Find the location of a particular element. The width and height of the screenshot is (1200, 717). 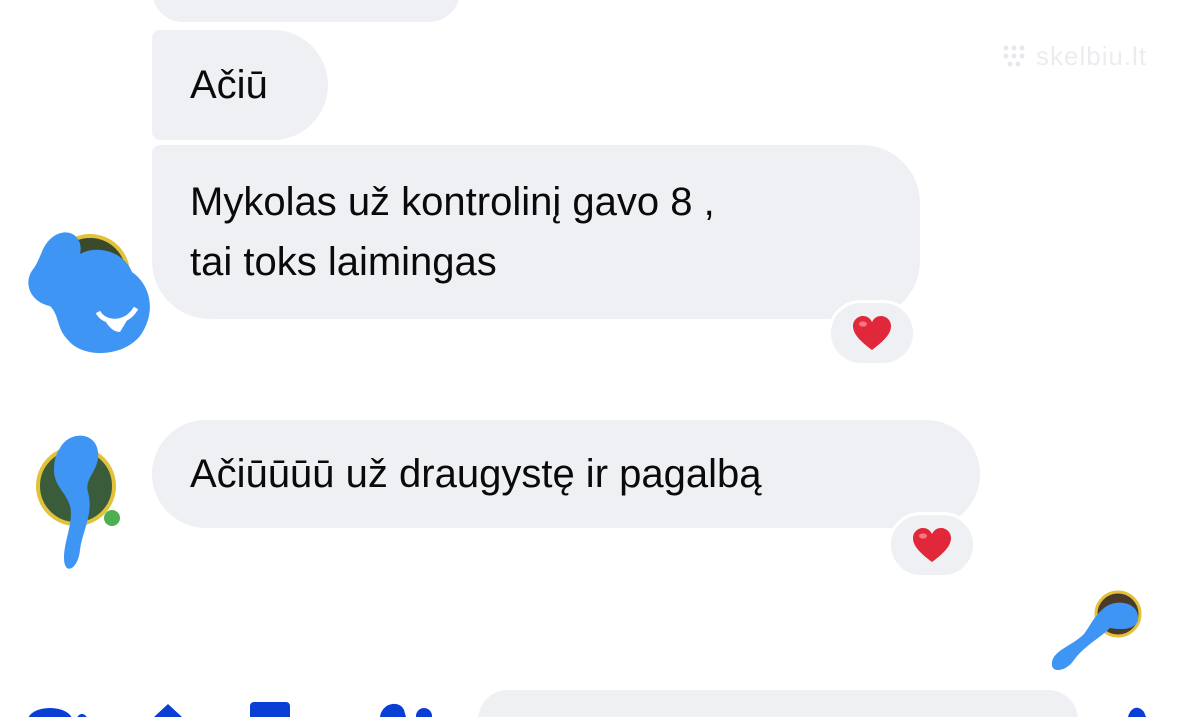

bottom-toolbar is located at coordinates (600, 703).